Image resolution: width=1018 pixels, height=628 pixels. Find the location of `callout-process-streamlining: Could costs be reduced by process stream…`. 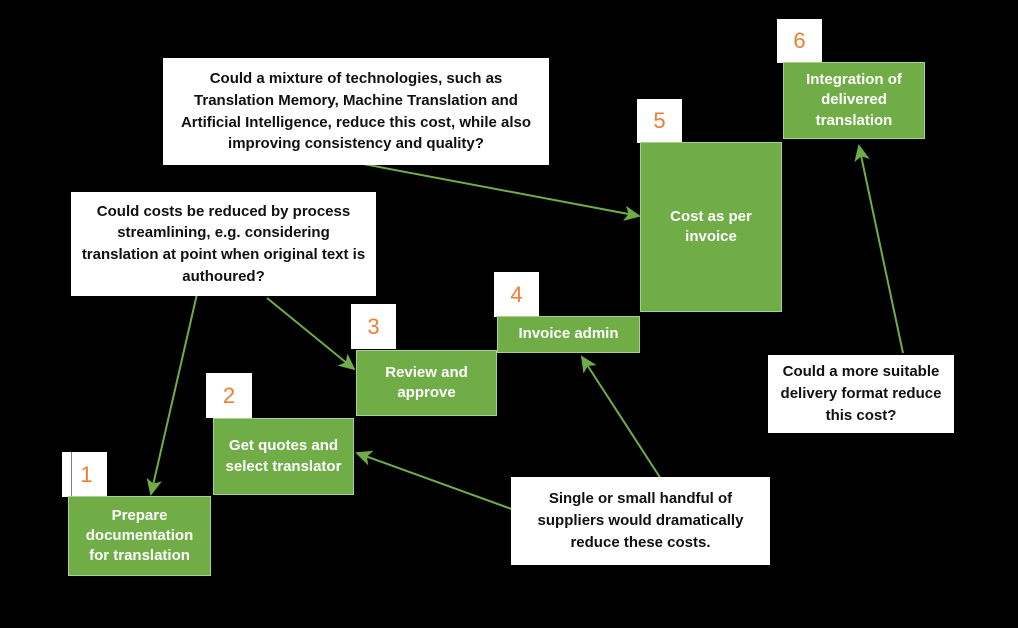

callout-process-streamlining: Could costs be reduced by process stream… is located at coordinates (223, 244).